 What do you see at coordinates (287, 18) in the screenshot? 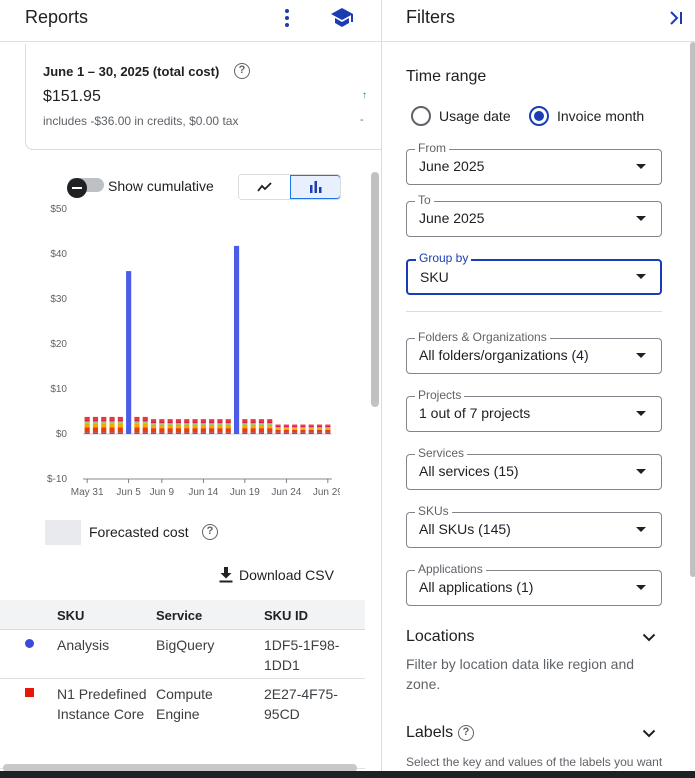
I see `more-vert-icon` at bounding box center [287, 18].